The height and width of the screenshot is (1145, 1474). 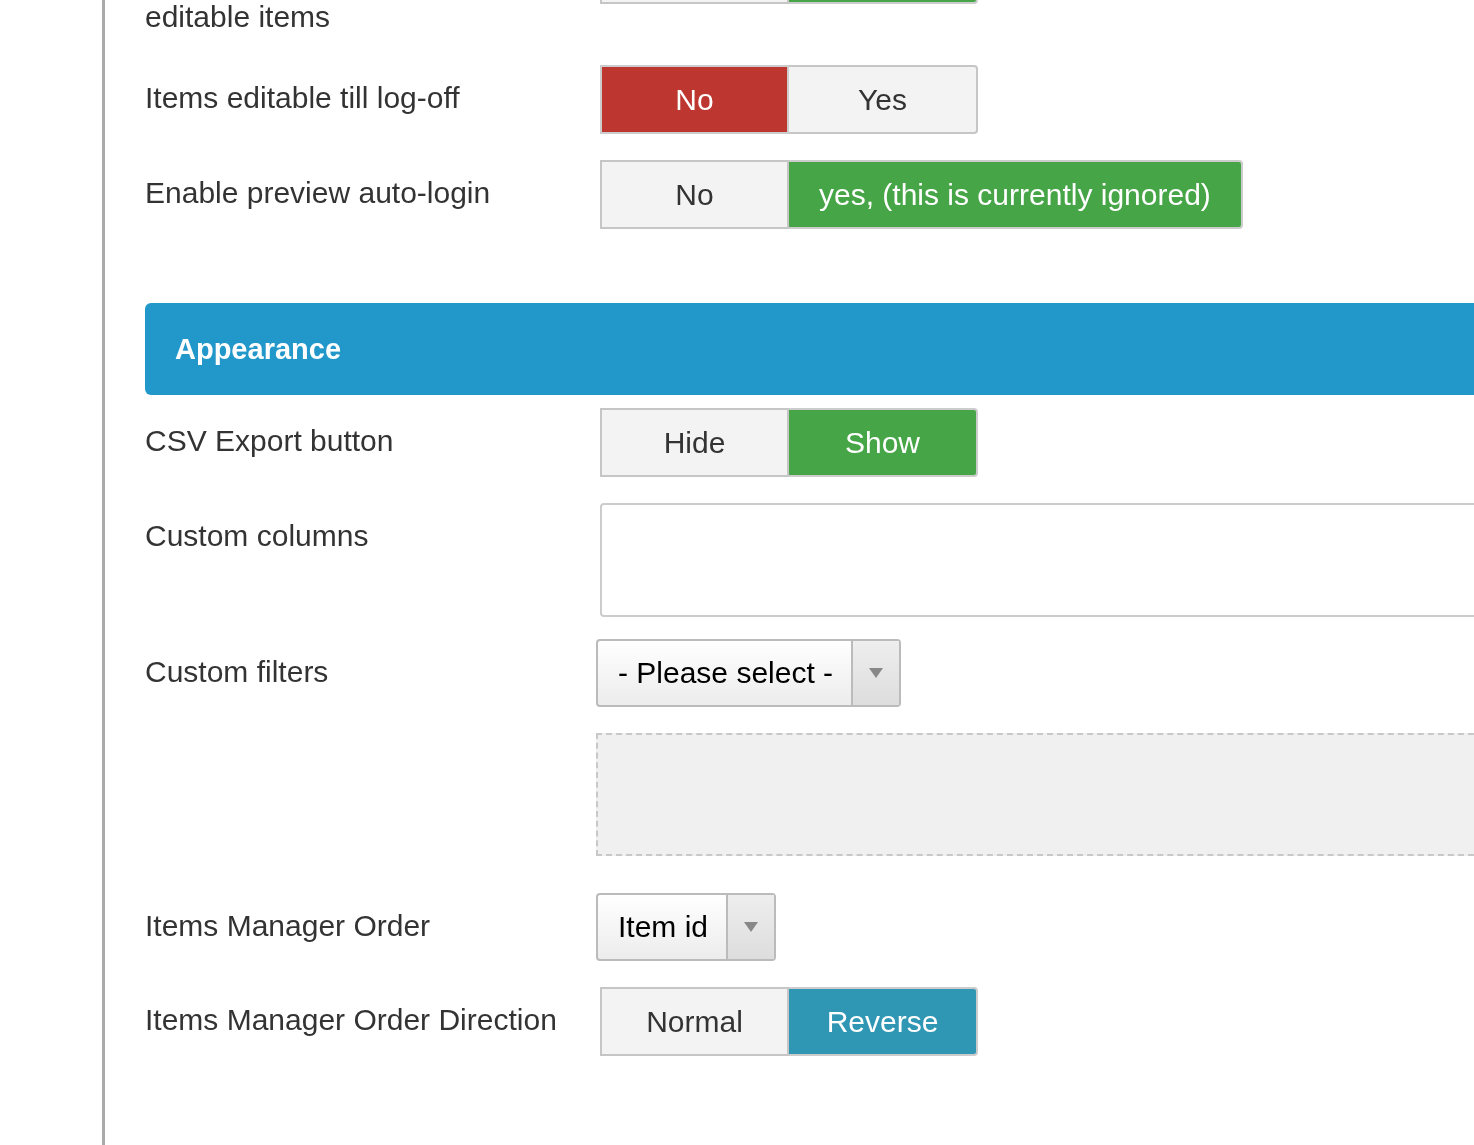 I want to click on toggle-option: Yes, so click(x=883, y=99).